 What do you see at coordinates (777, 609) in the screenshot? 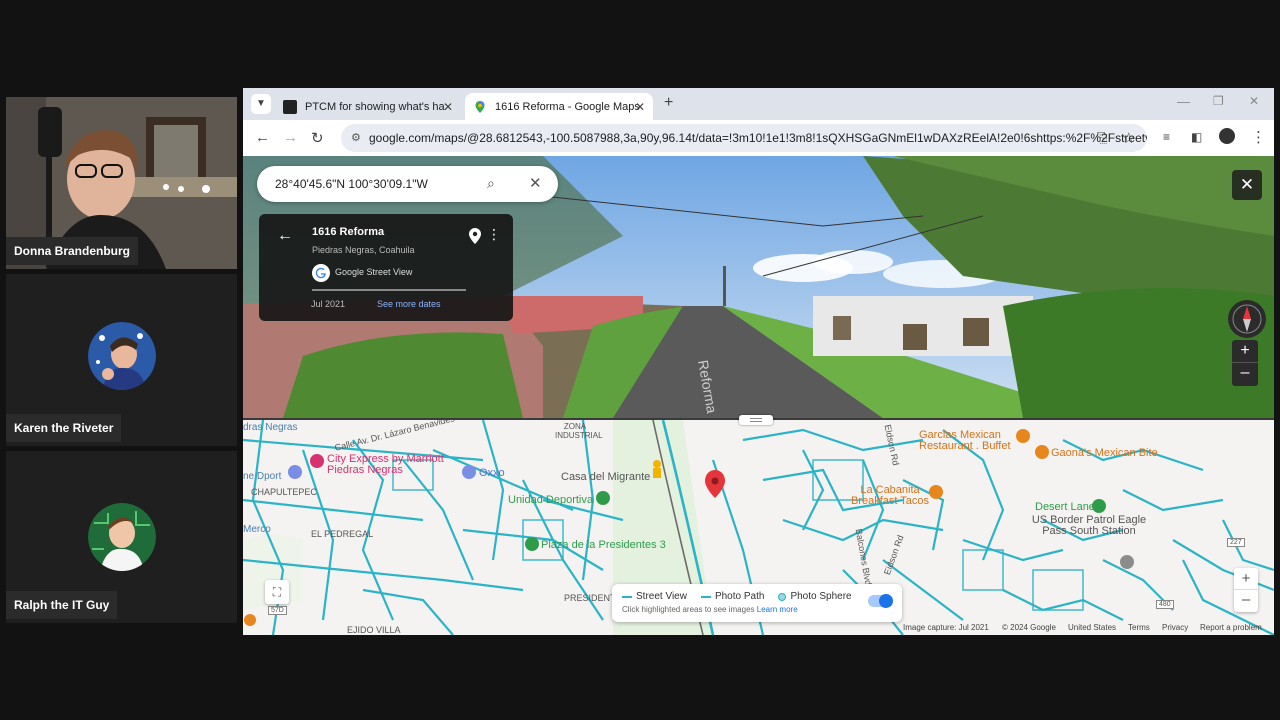
I see `learn-more-link: Learn more` at bounding box center [777, 609].